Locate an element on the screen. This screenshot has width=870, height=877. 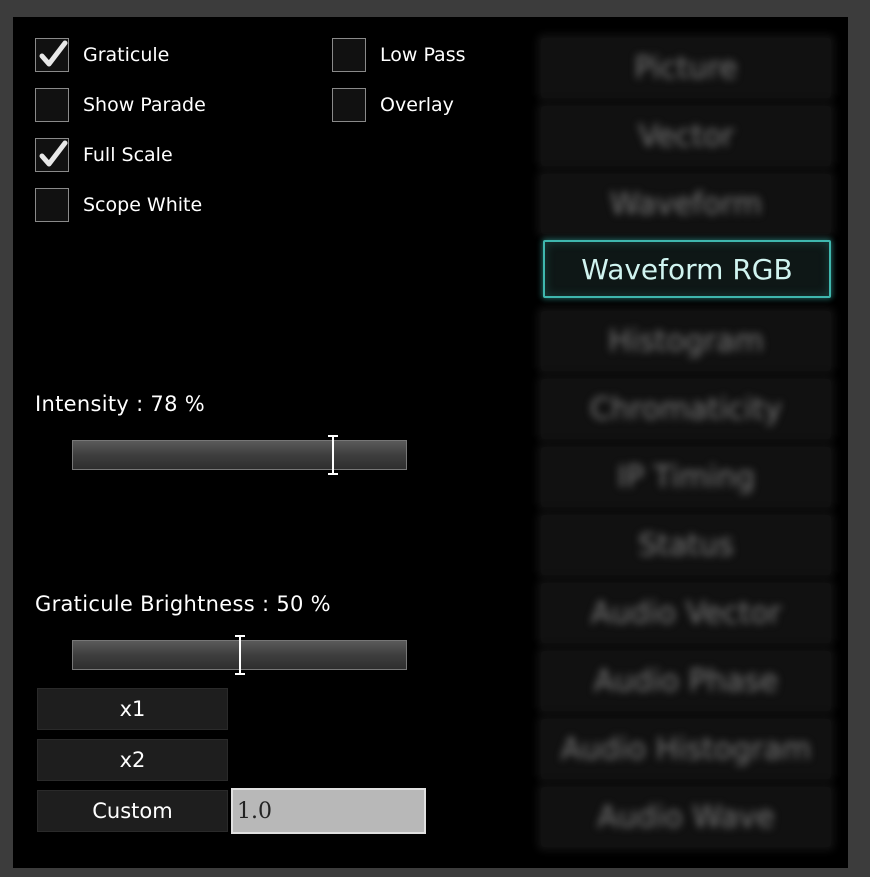
scope-button-audio-wave: Audio Wave is located at coordinates (686, 817).